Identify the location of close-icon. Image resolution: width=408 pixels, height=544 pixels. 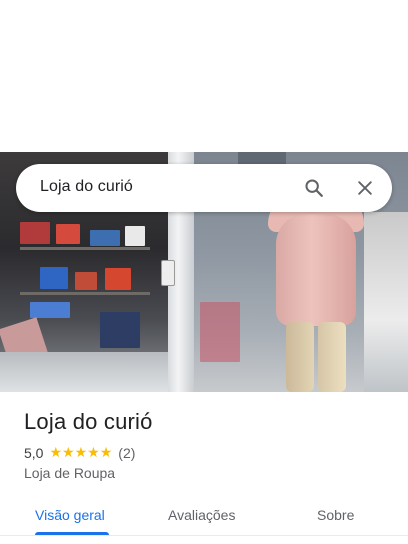
(365, 188).